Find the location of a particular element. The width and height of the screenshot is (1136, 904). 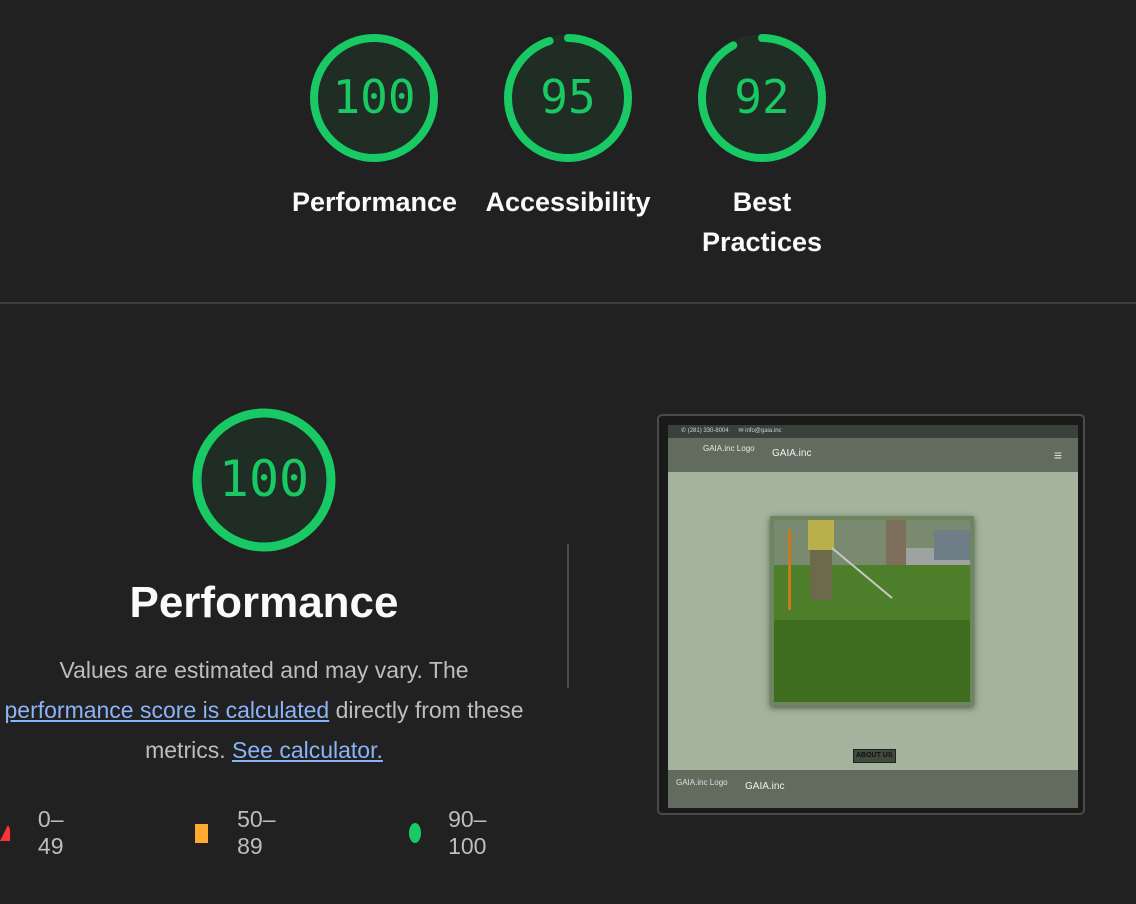

grass-photo is located at coordinates (872, 611).